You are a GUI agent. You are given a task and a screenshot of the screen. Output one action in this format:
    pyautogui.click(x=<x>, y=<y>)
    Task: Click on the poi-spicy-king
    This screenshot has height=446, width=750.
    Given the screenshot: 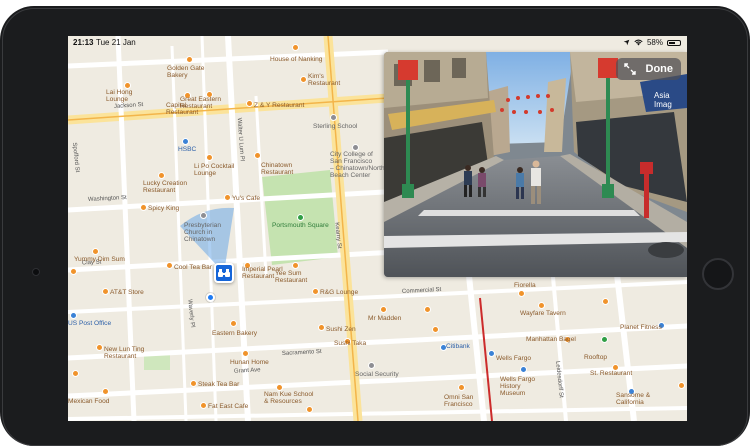 What is the action you would take?
    pyautogui.click(x=143, y=207)
    